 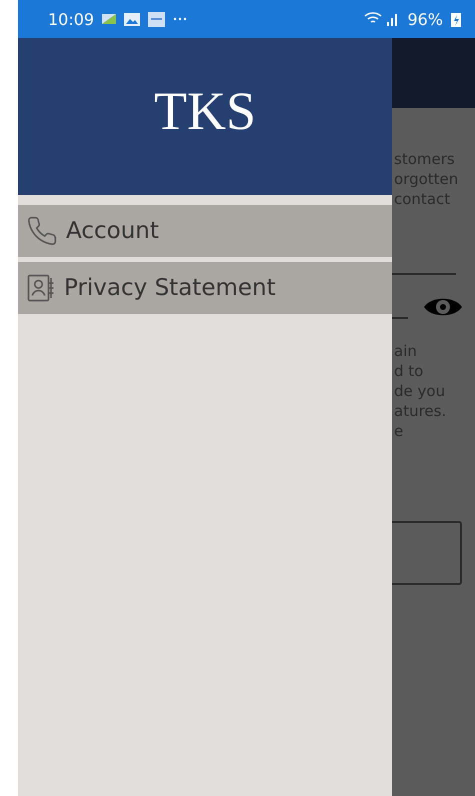 I want to click on battery-percent: 96%, so click(x=425, y=19).